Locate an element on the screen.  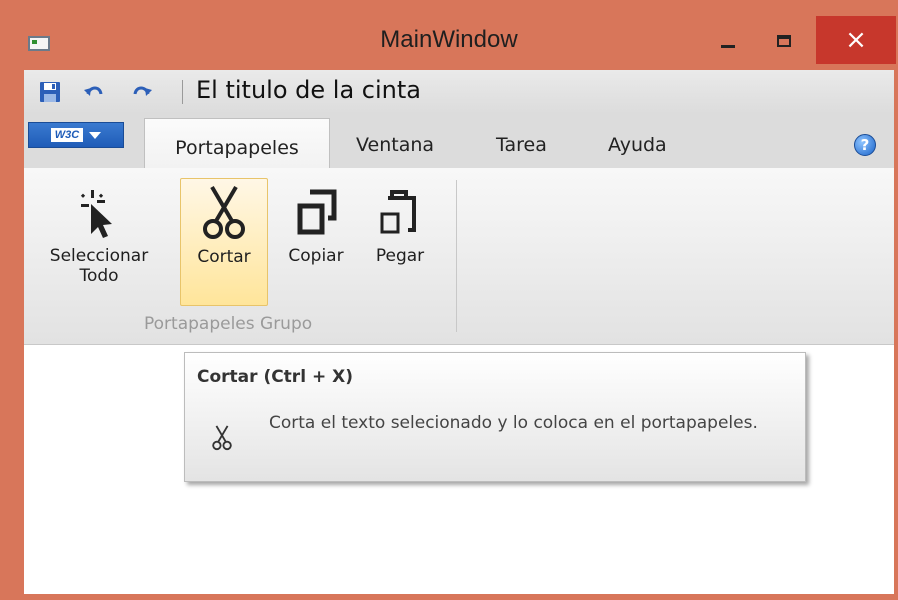
application-menu-button: W3C is located at coordinates (76, 135).